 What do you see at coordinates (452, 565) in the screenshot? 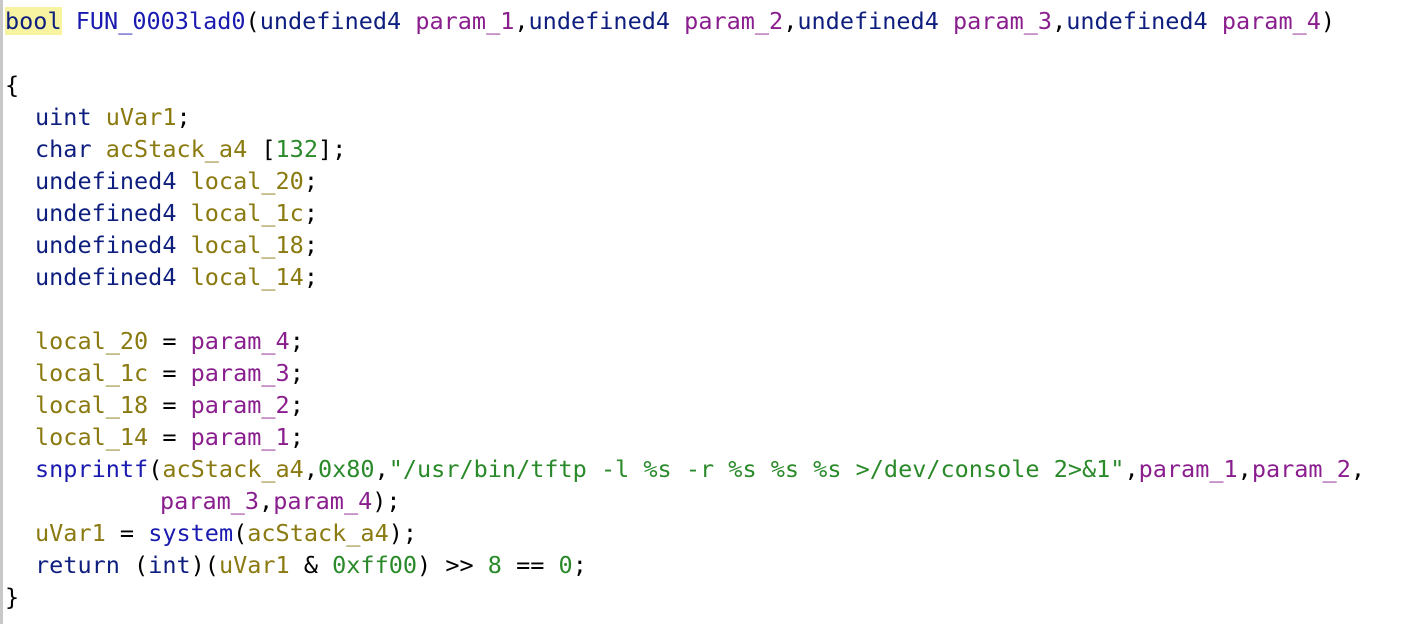
I see `punctuation-token: ) >>` at bounding box center [452, 565].